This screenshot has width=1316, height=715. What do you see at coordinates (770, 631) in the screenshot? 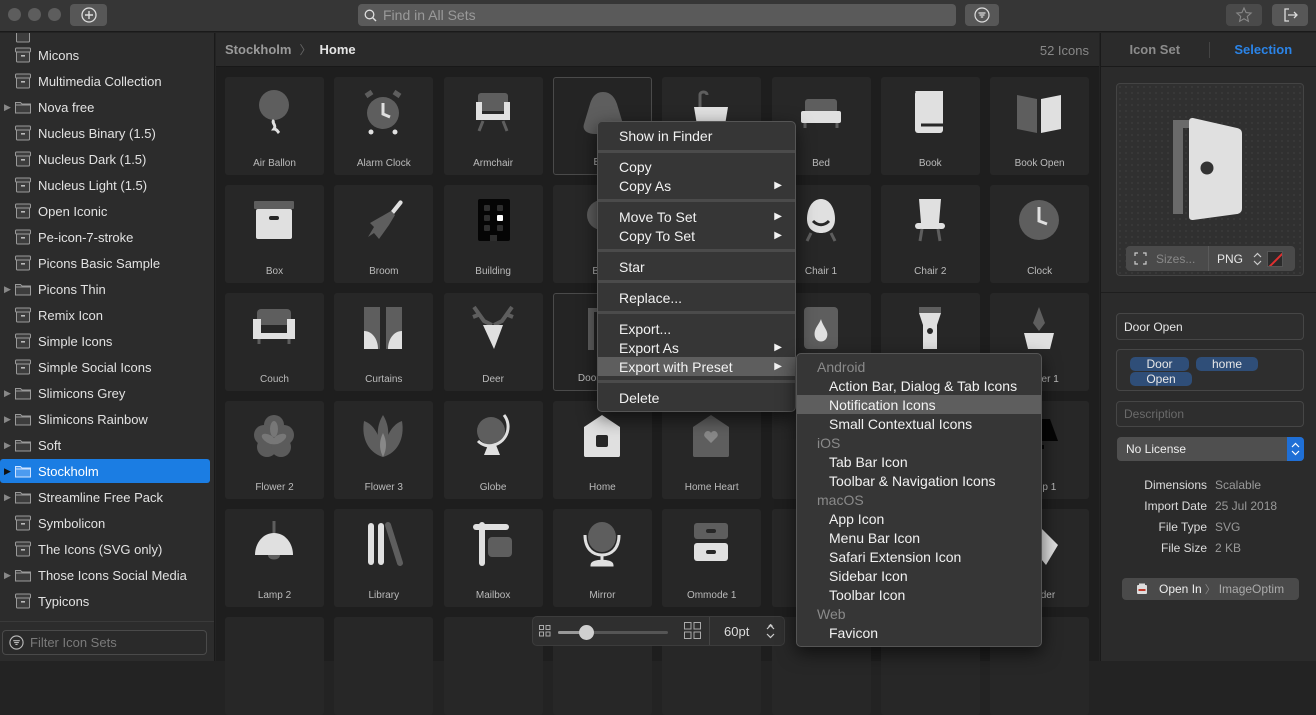
I see `stepper-chevrons-icon` at bounding box center [770, 631].